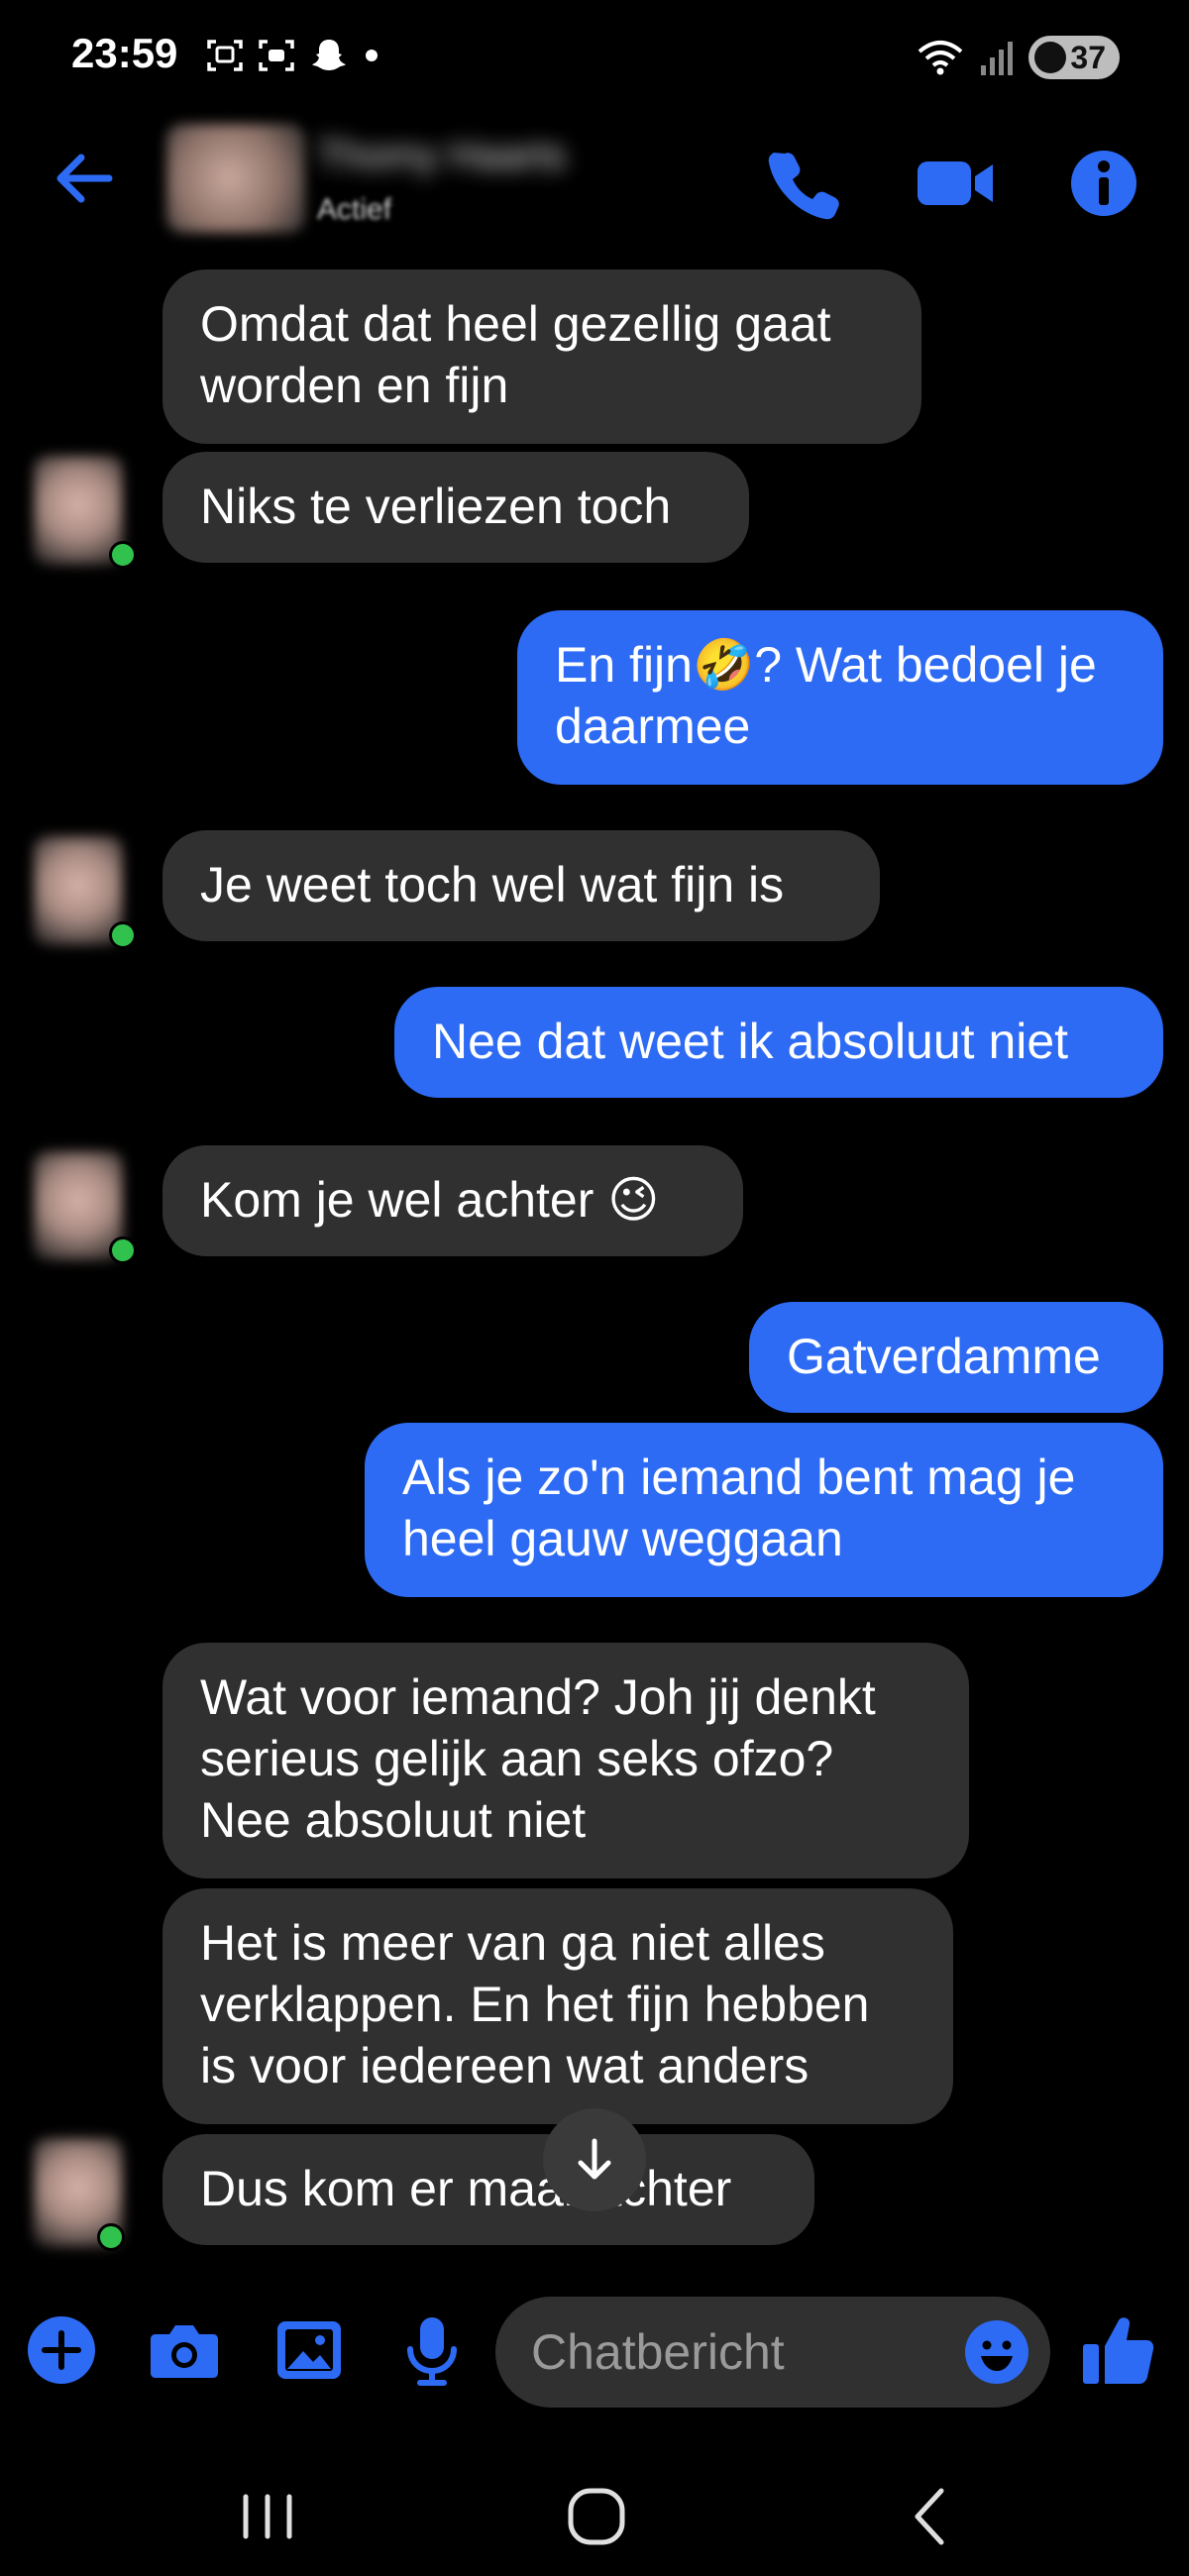  What do you see at coordinates (956, 1357) in the screenshot?
I see `message-outgoing: Gatverdamme` at bounding box center [956, 1357].